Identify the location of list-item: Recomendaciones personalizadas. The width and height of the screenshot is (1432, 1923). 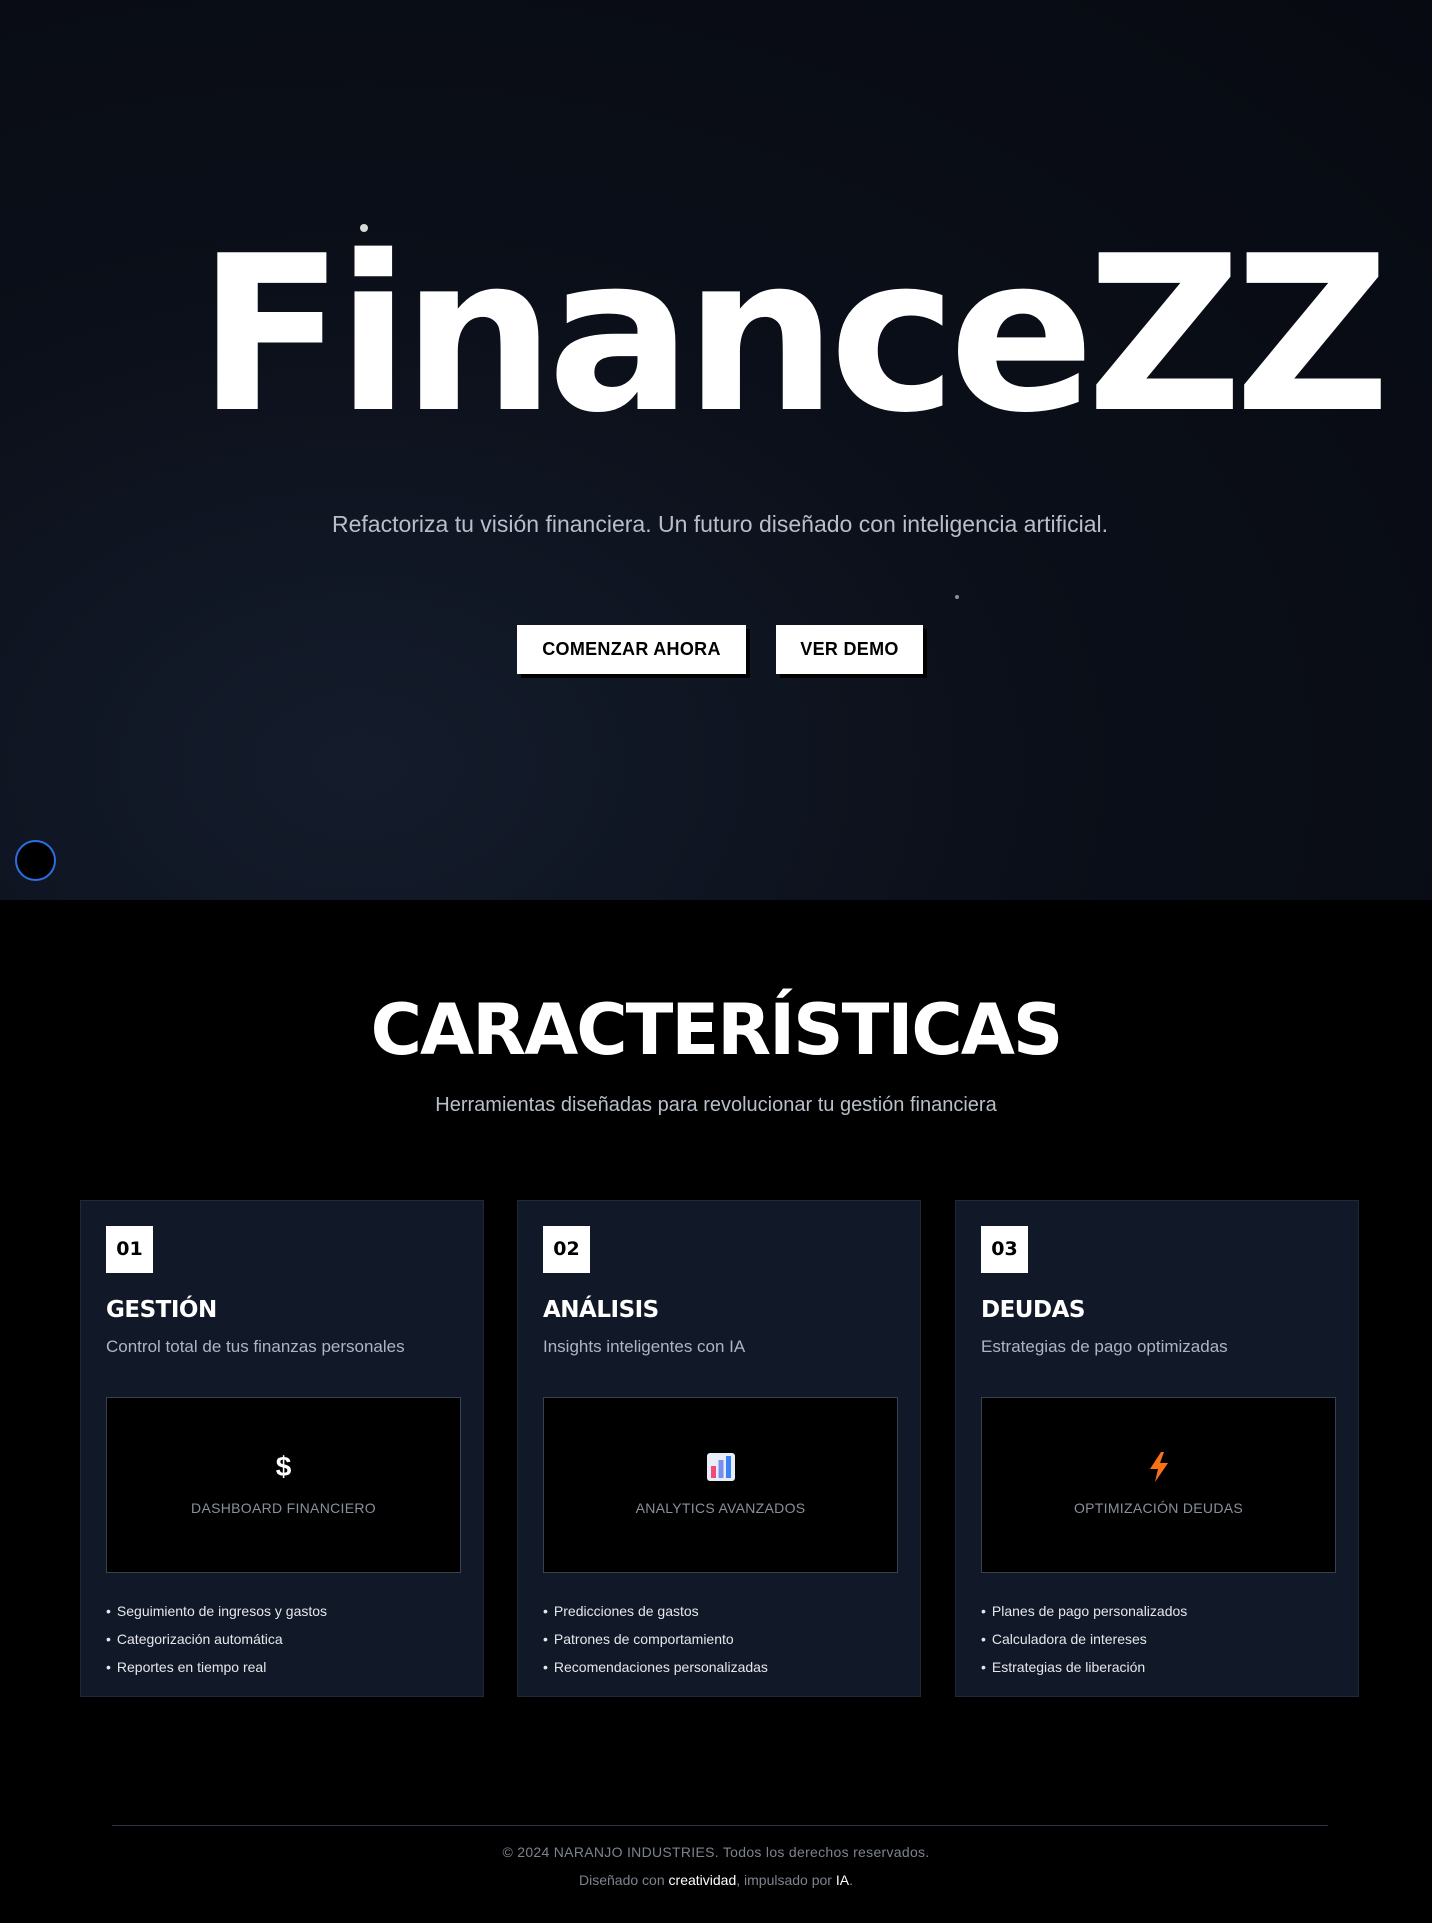
(655, 1667).